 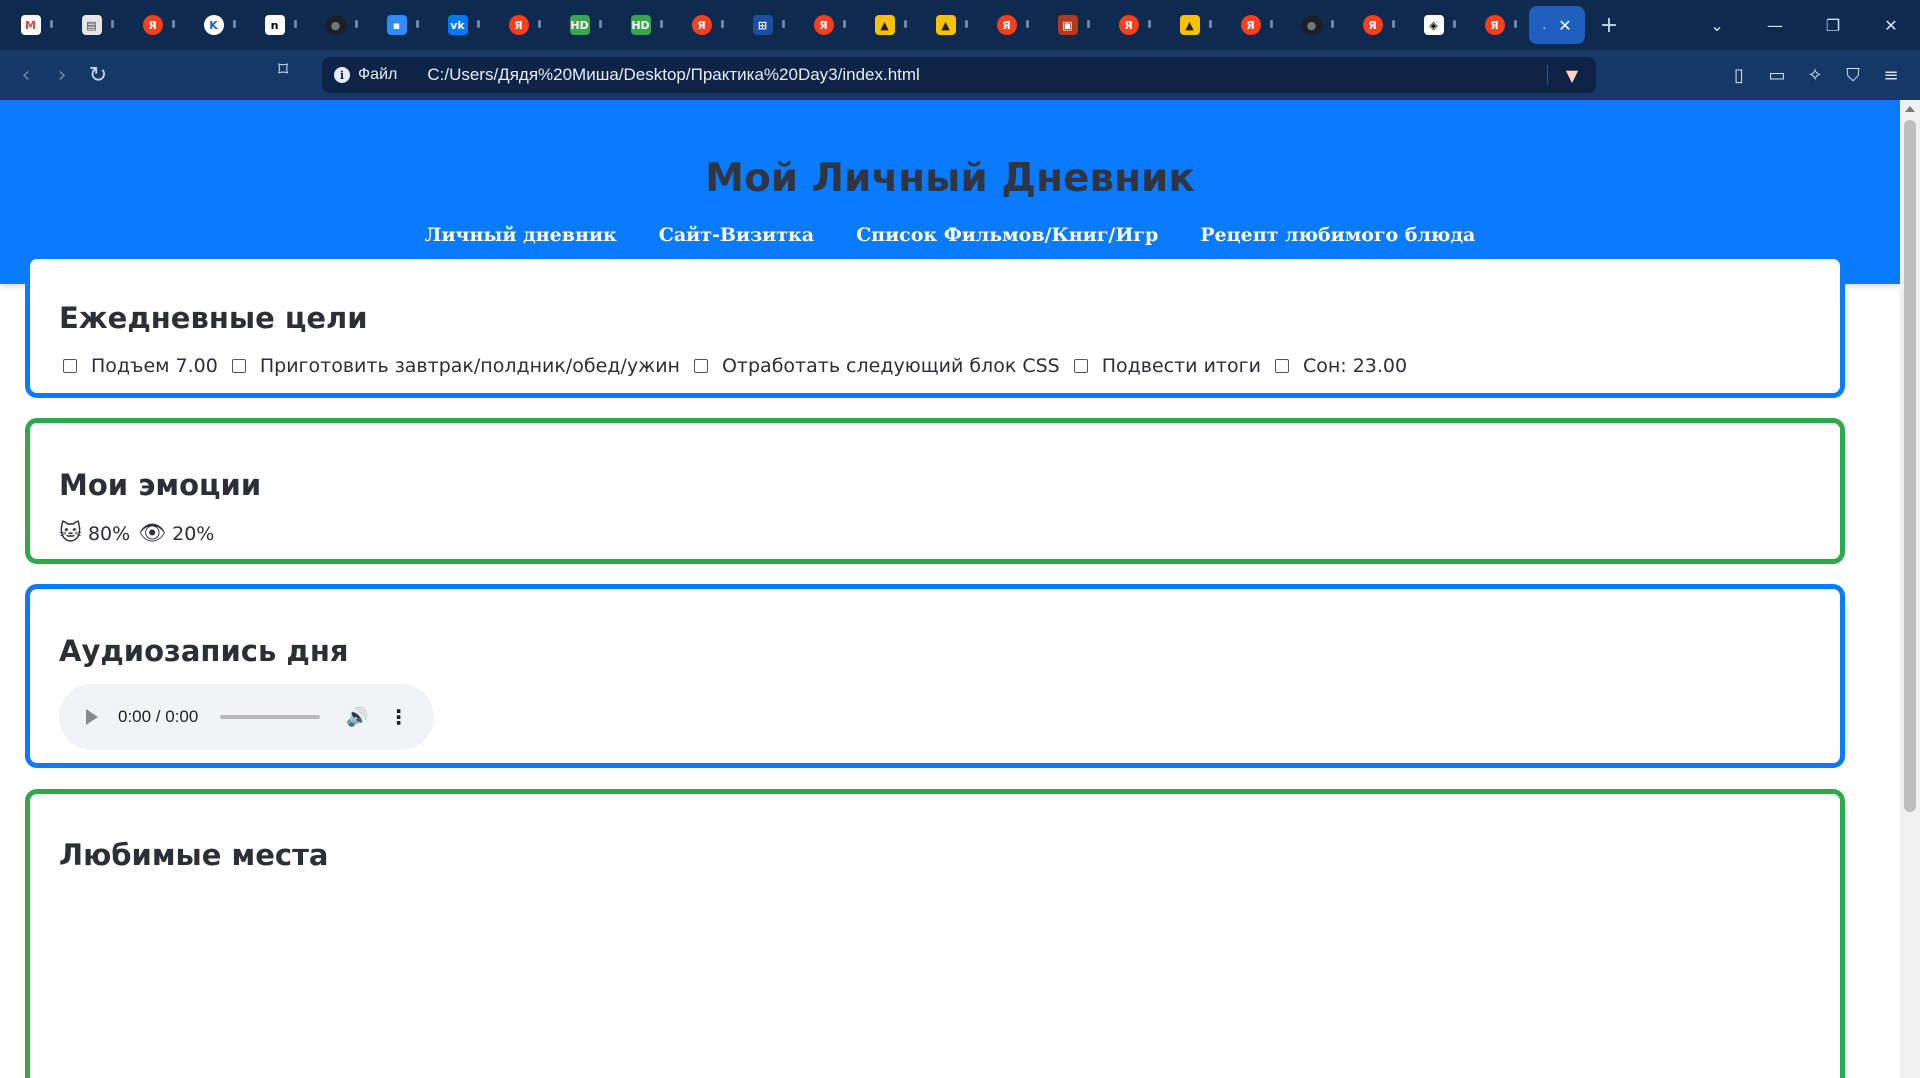 I want to click on browser-tab: ▤, so click(x=91, y=25).